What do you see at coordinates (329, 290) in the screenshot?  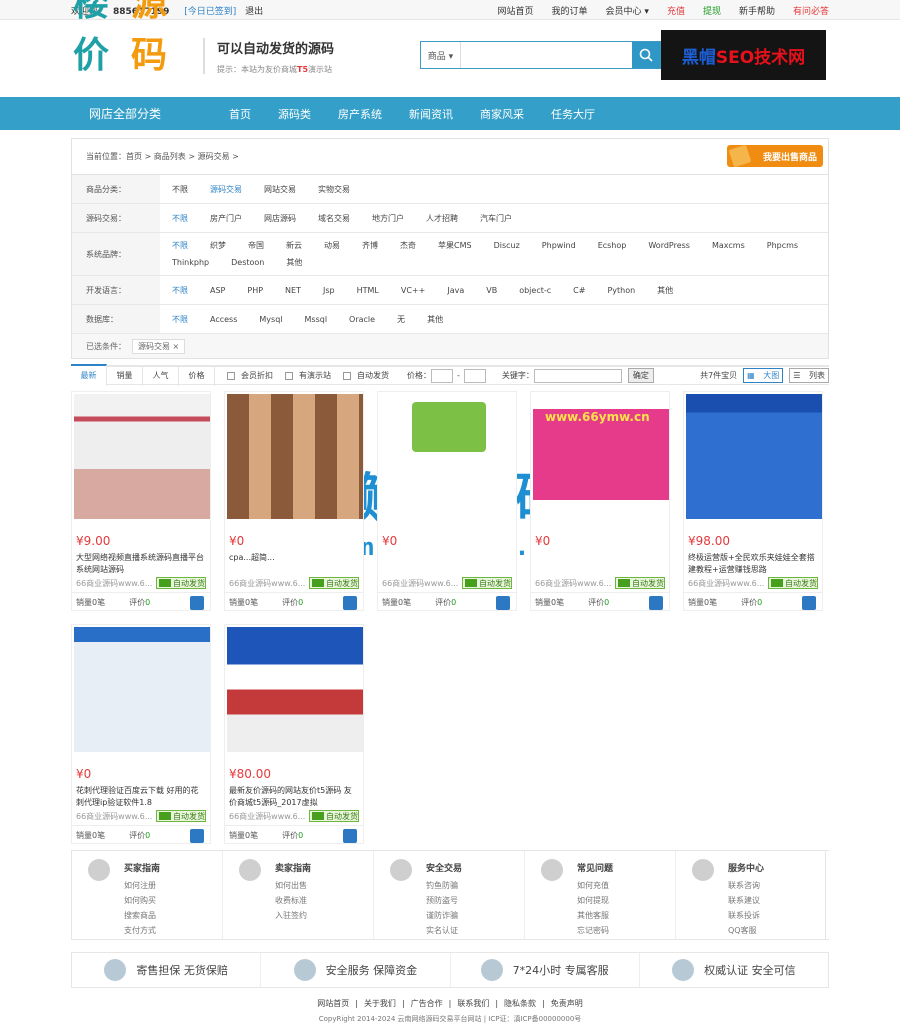 I see `filter-option: Jsp` at bounding box center [329, 290].